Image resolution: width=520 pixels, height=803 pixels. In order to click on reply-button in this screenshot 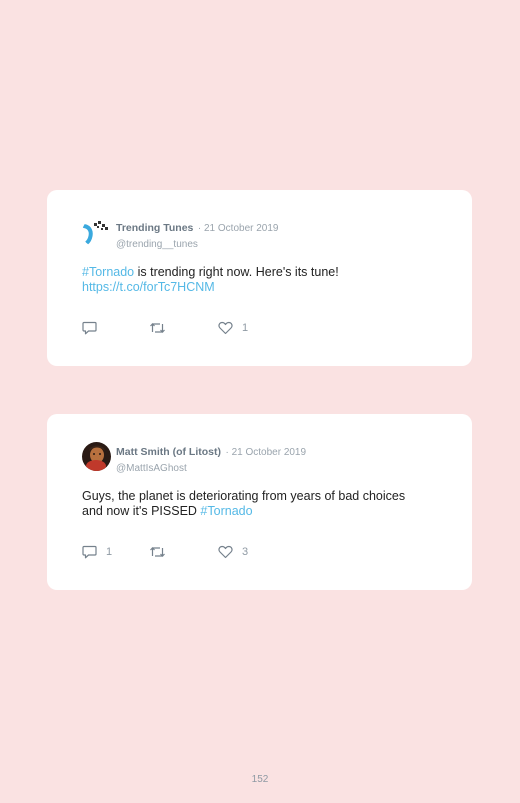, I will do `click(94, 328)`.